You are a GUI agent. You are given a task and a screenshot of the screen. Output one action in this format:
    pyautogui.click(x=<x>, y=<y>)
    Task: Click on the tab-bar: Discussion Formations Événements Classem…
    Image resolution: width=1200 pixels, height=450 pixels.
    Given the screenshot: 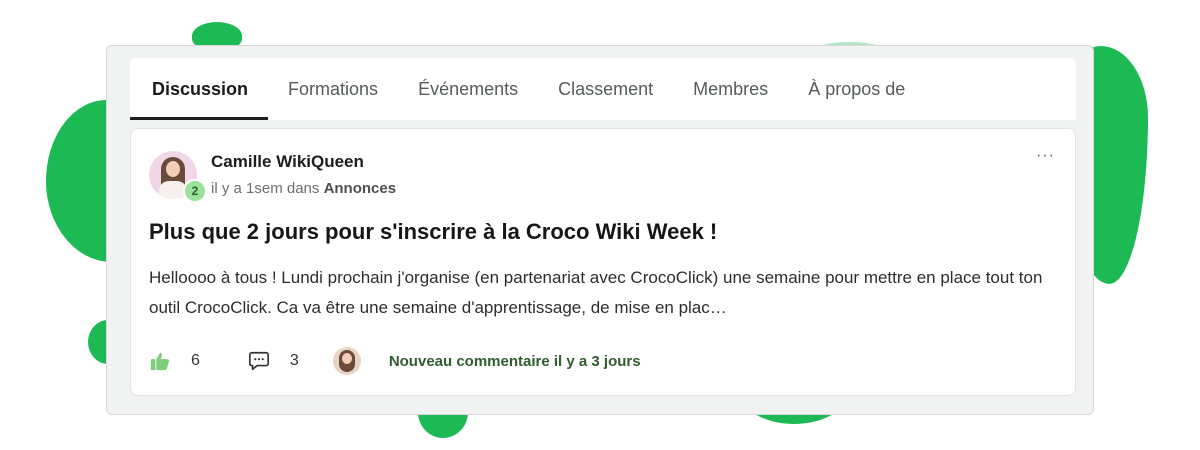 What is the action you would take?
    pyautogui.click(x=602, y=89)
    